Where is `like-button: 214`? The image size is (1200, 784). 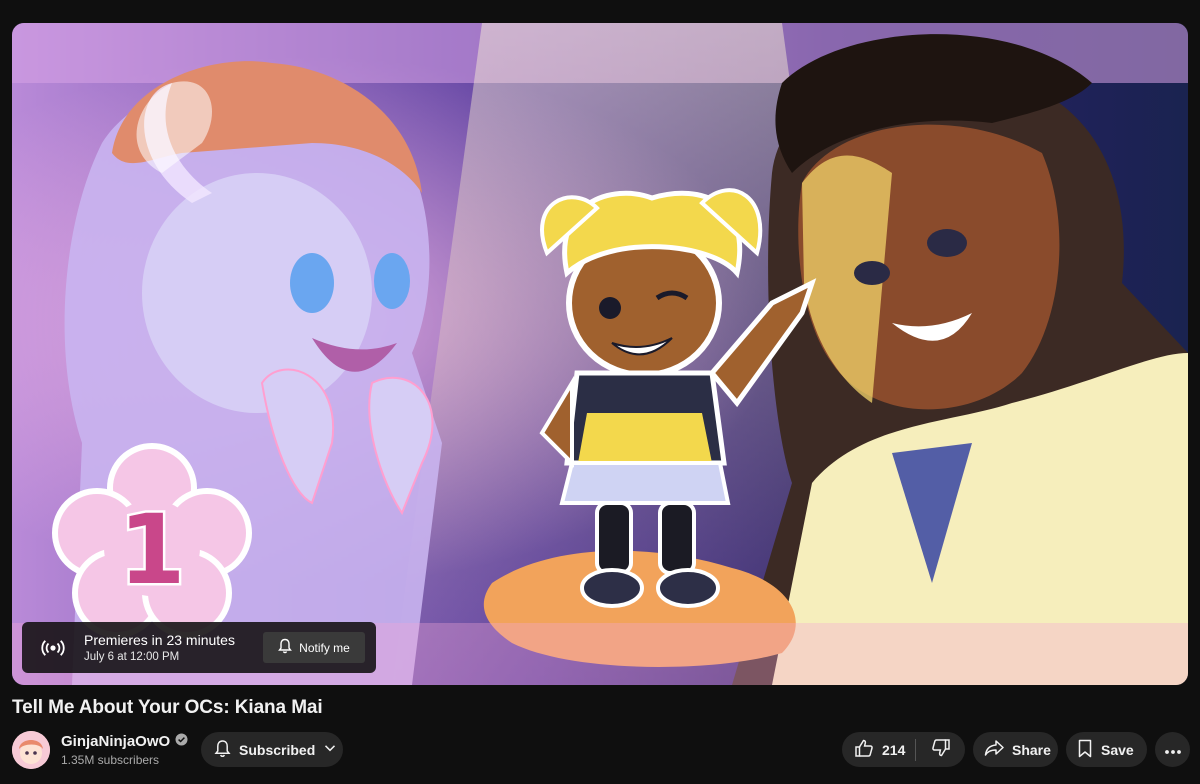 like-button: 214 is located at coordinates (878, 749).